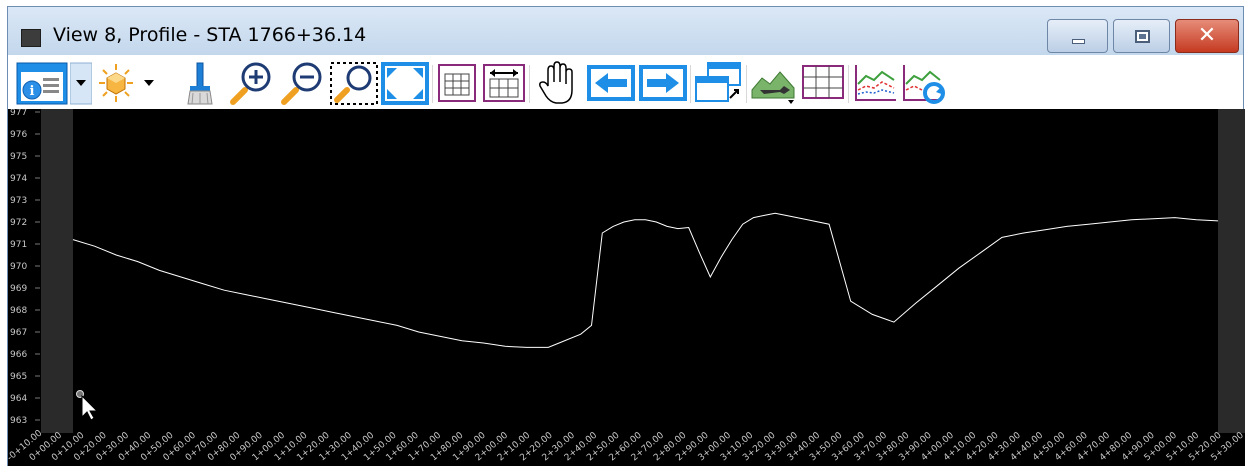 The width and height of the screenshot is (1249, 468). Describe the element at coordinates (31, 38) in the screenshot. I see `app-icon` at that location.